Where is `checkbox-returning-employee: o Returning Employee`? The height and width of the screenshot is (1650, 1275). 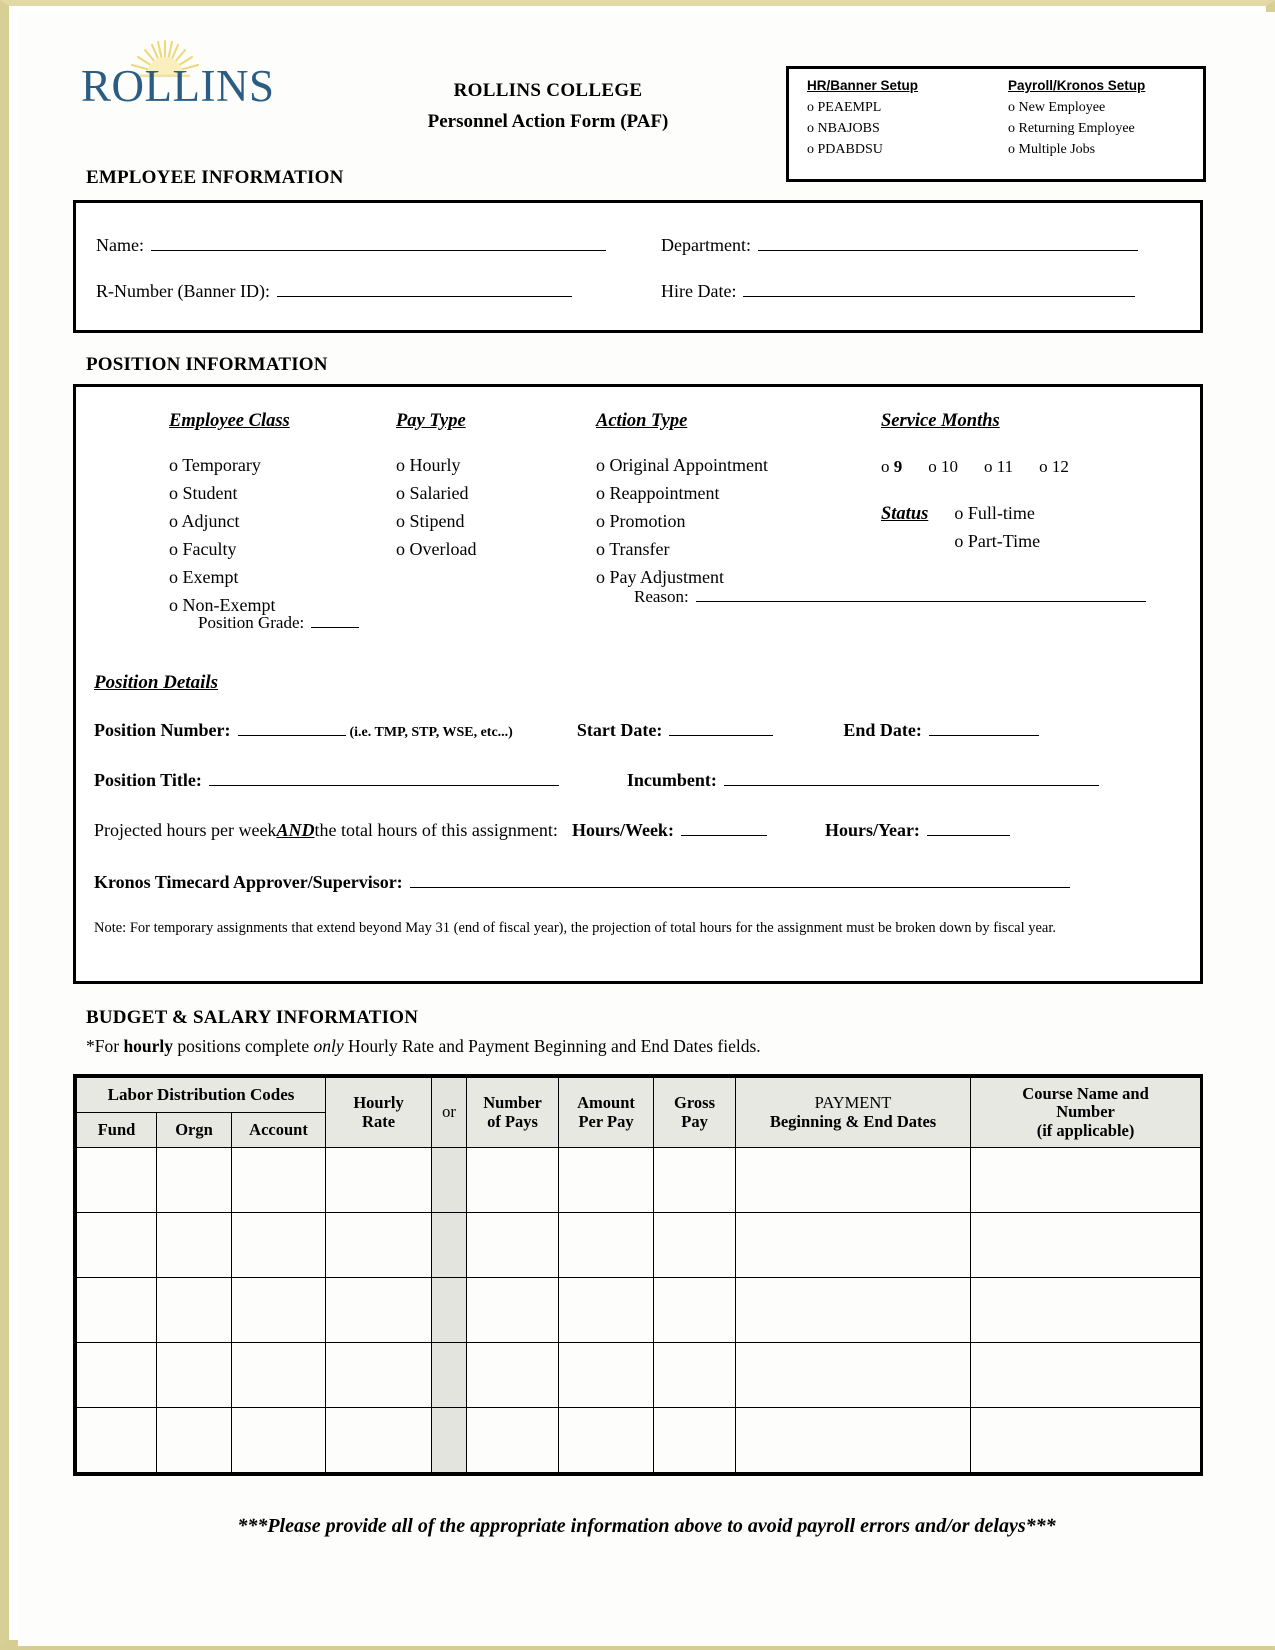 checkbox-returning-employee: o Returning Employee is located at coordinates (1105, 129).